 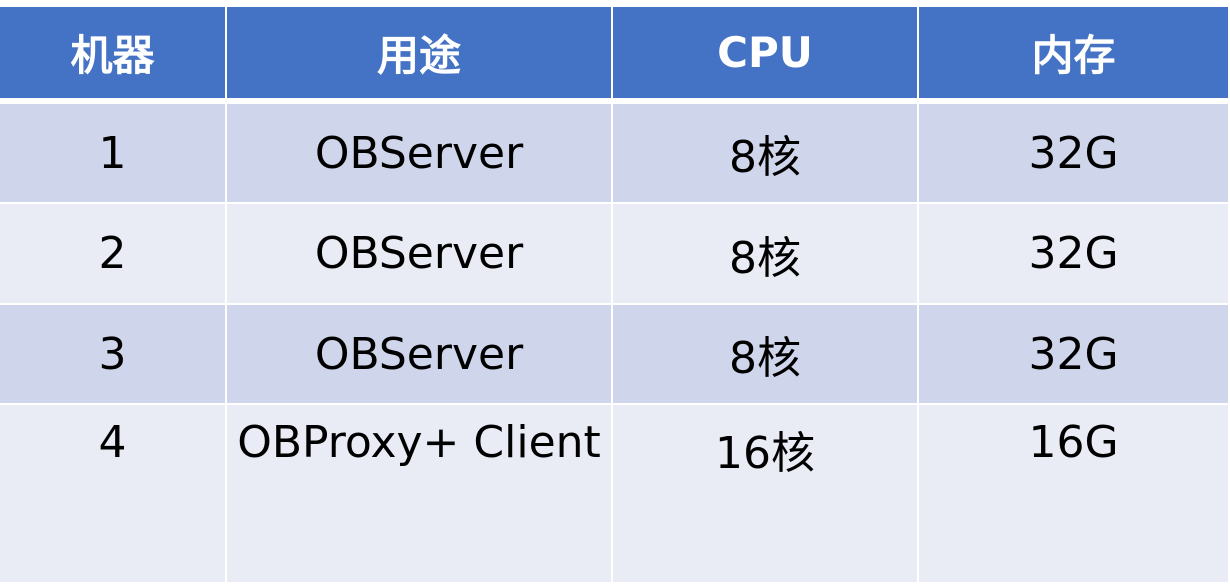 I want to click on header-purpose: 用途, so click(x=420, y=55).